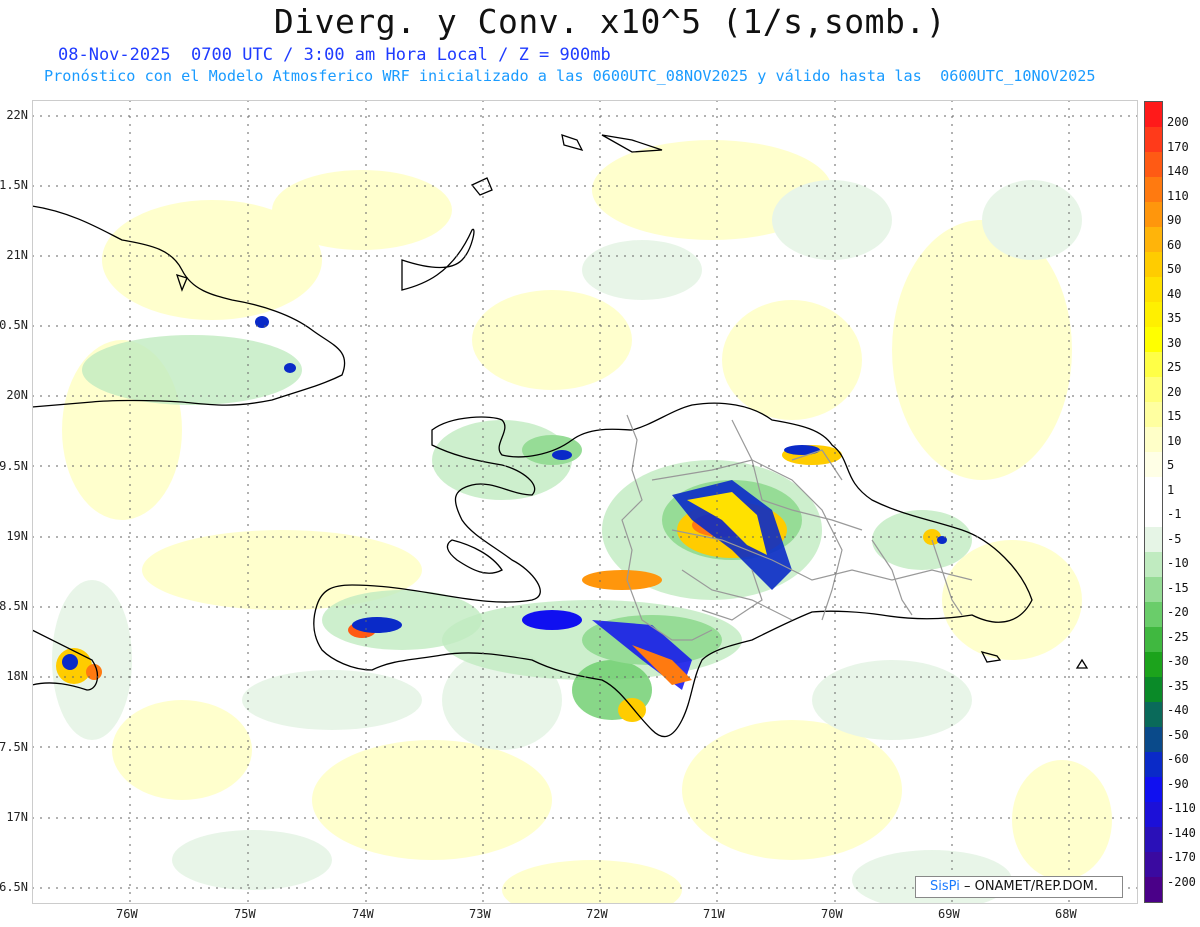 The height and width of the screenshot is (927, 1200). I want to click on lat-label: 19N, so click(17, 536).